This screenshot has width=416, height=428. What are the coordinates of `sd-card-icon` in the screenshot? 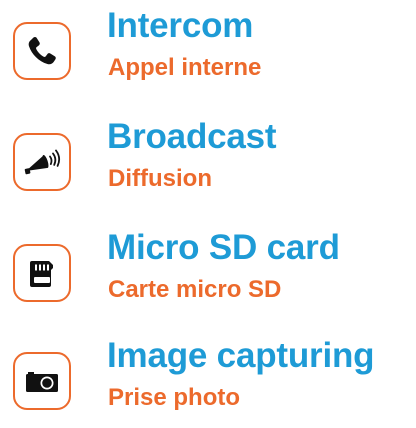 It's located at (42, 273).